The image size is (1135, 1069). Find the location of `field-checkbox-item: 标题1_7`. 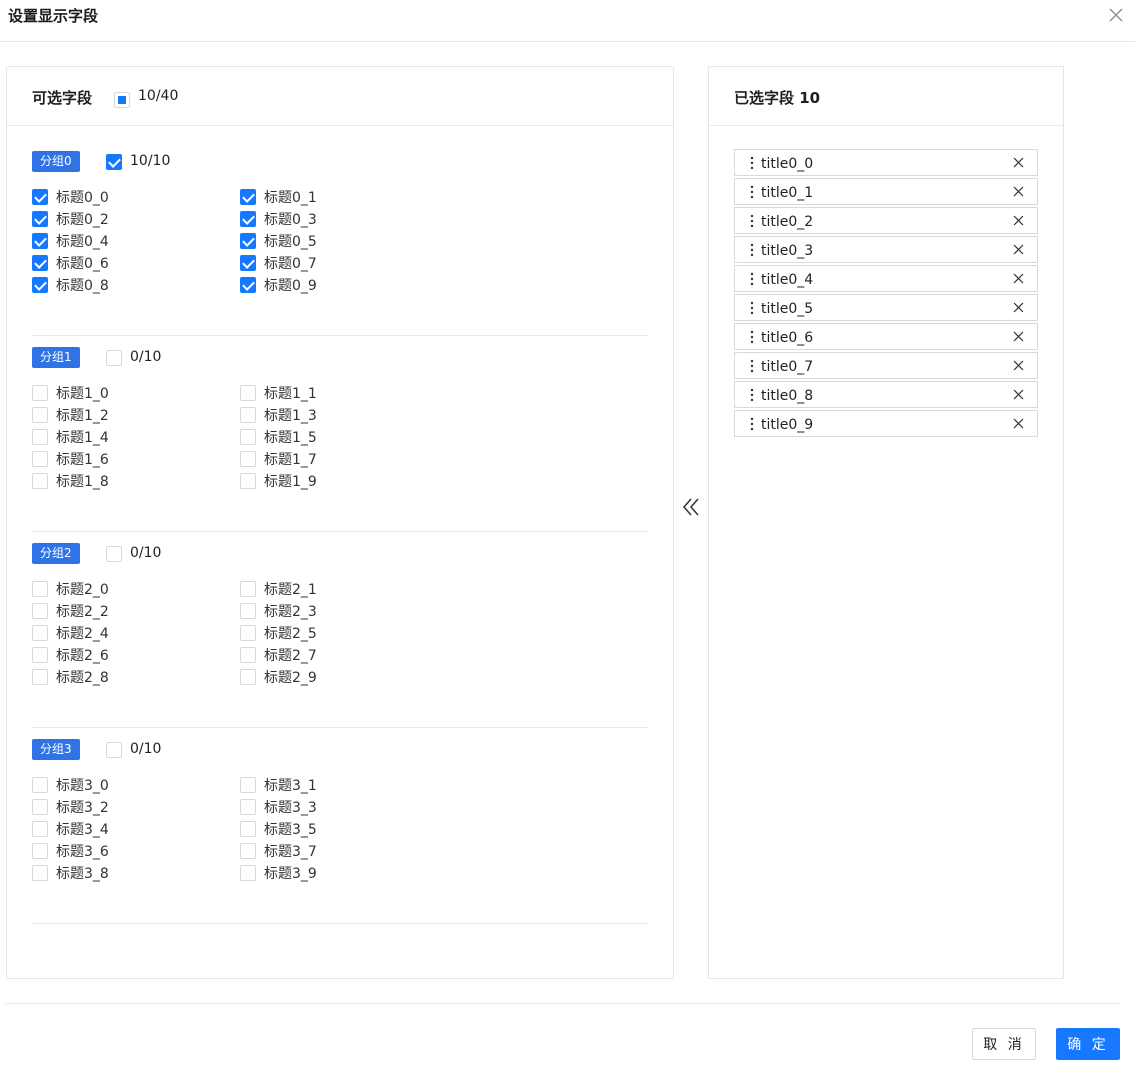

field-checkbox-item: 标题1_7 is located at coordinates (278, 459).